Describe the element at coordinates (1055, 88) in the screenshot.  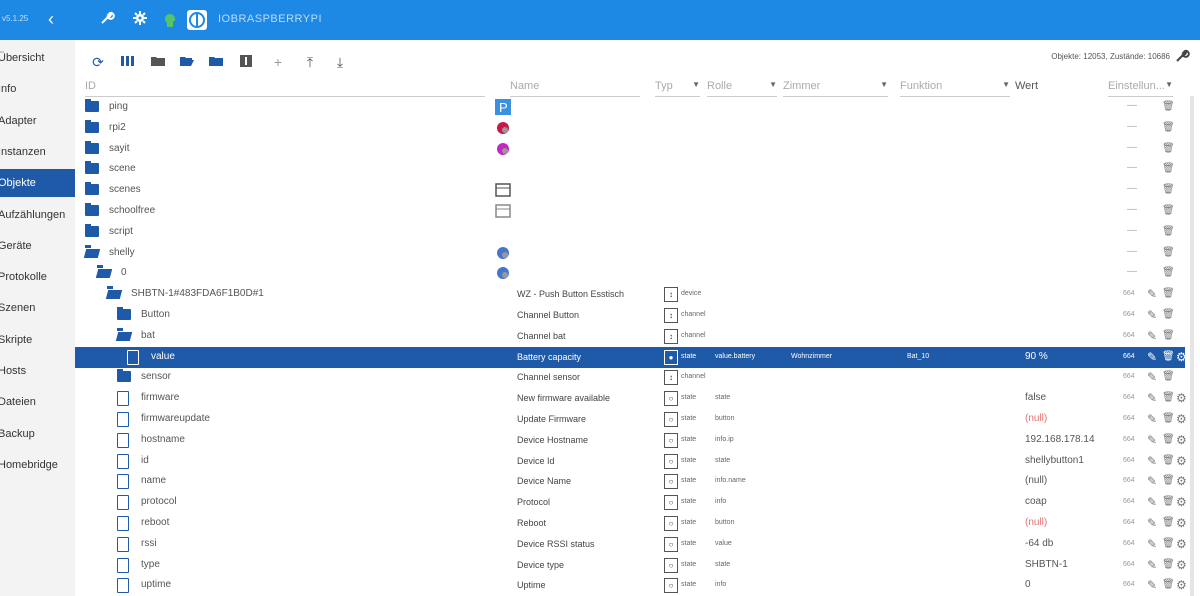
I see `column-header-value: Wert` at that location.